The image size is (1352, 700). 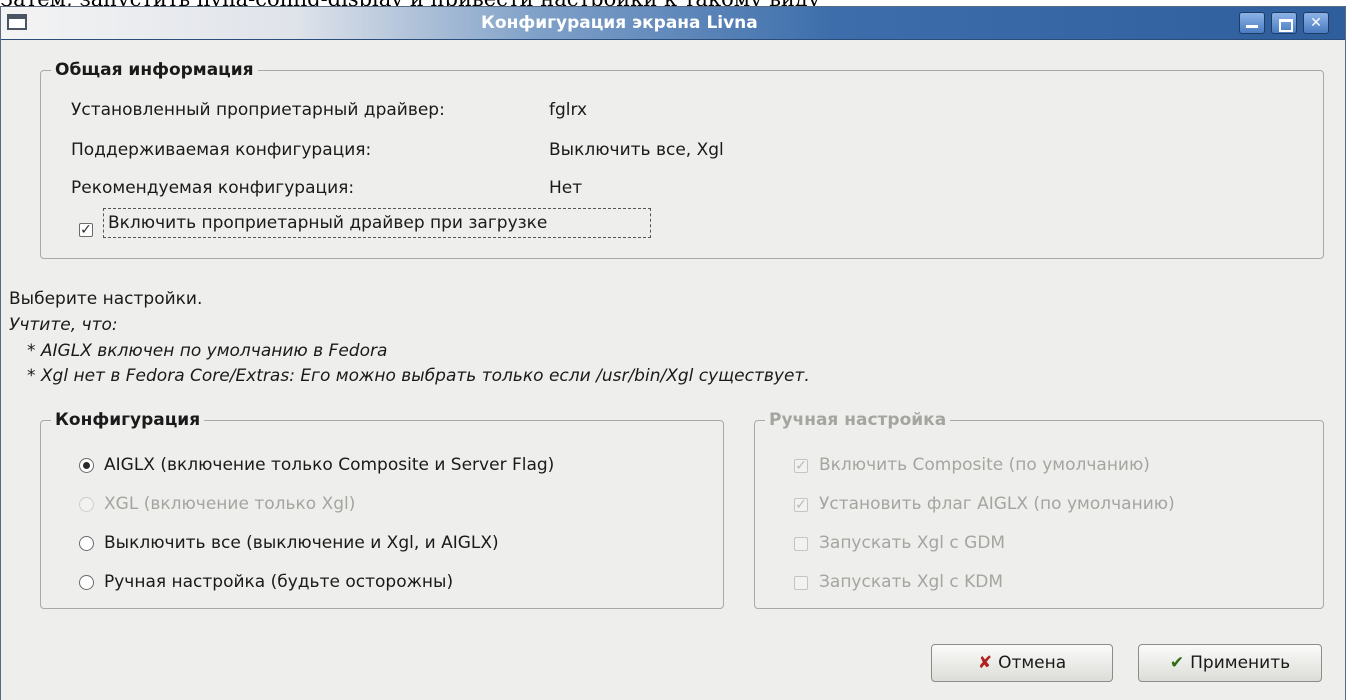 I want to click on radio-manual-label: Ручная настройка (будьте осторожны), so click(x=278, y=582).